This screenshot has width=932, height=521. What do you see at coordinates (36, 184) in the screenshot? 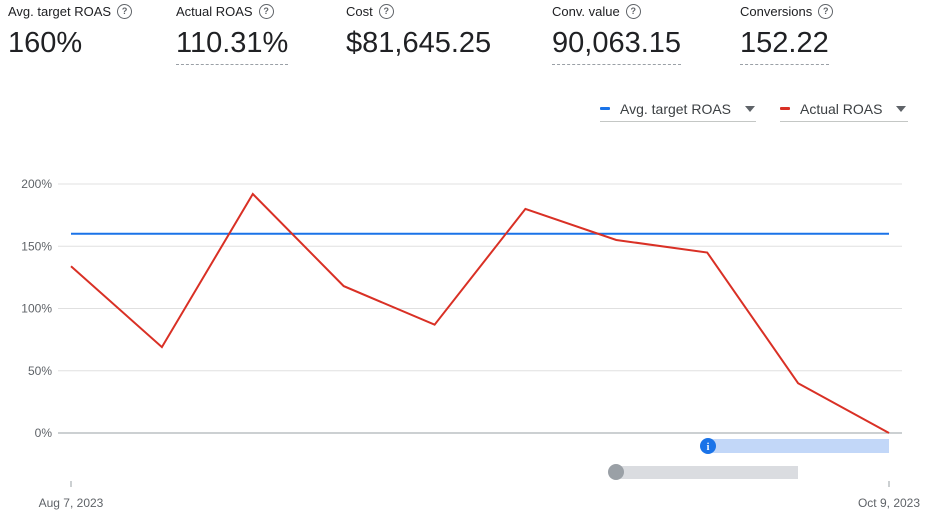
I see `y-tick-label: 200%` at bounding box center [36, 184].